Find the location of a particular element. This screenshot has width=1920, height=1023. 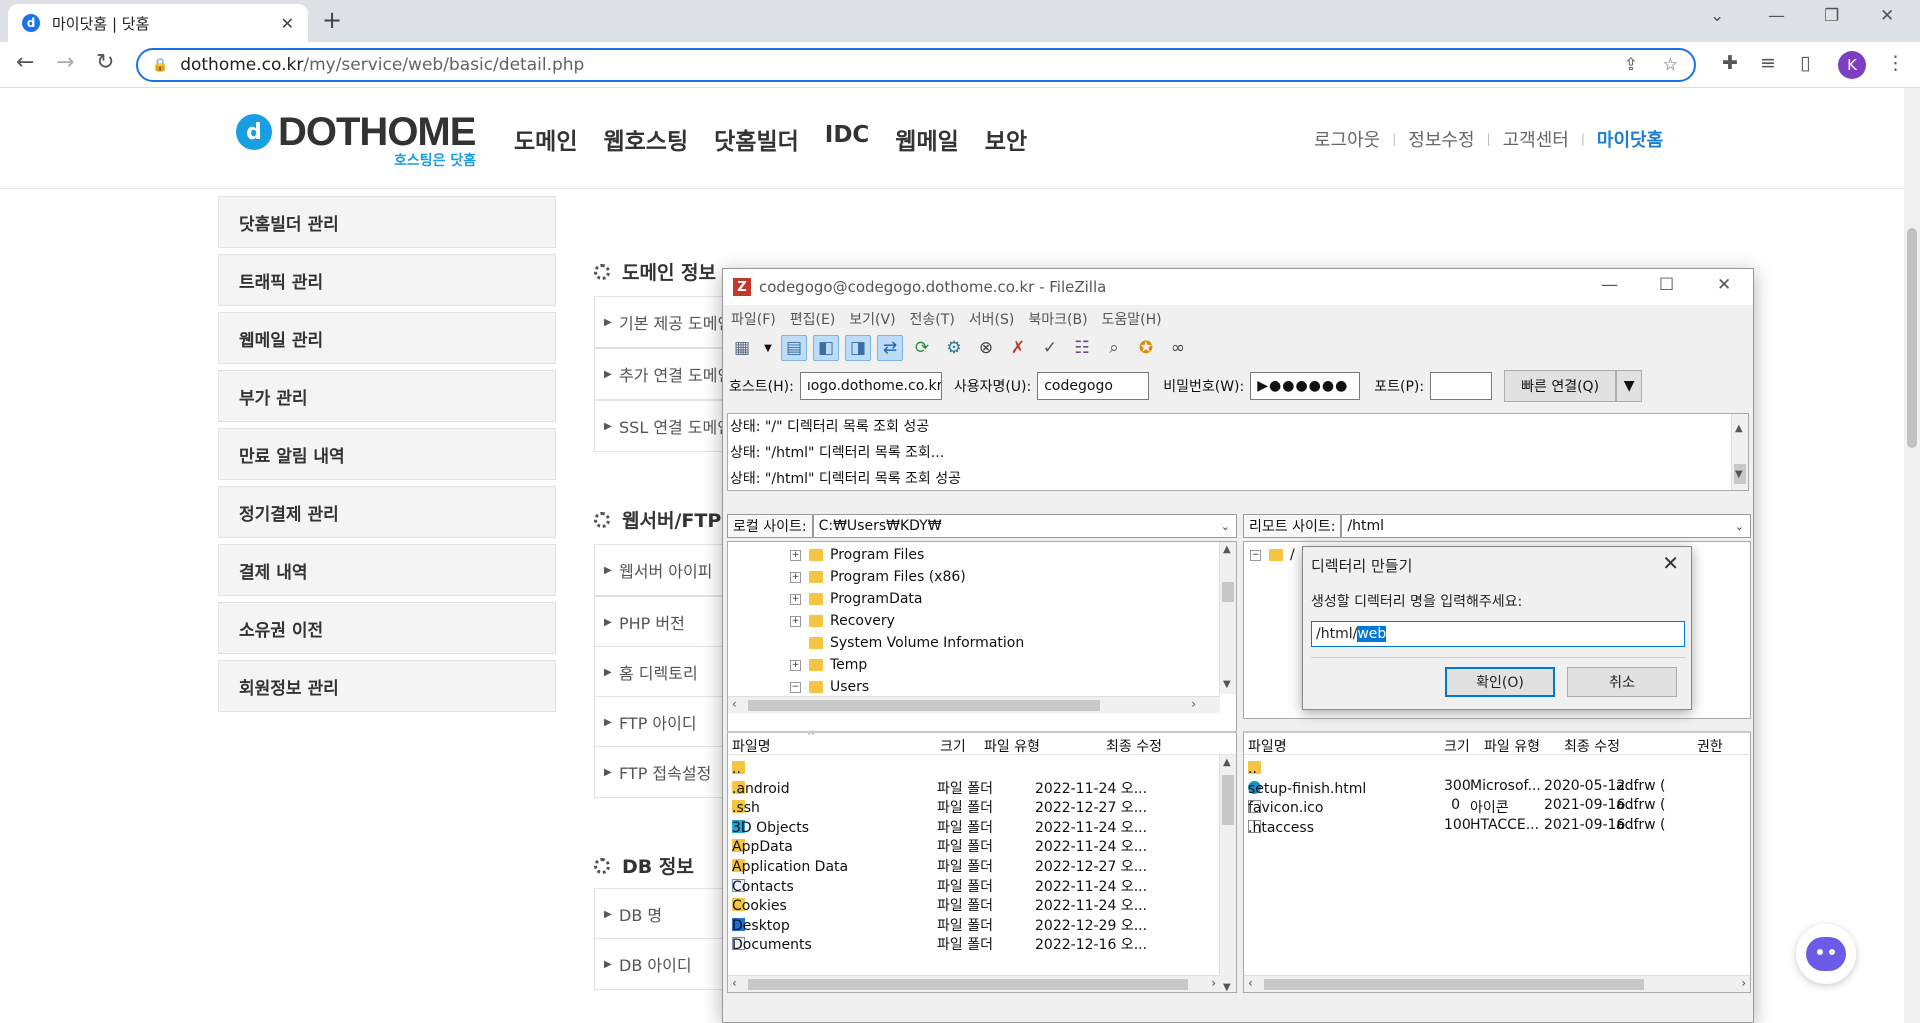

side-item-transfer: 소유권 이전 is located at coordinates (387, 628).